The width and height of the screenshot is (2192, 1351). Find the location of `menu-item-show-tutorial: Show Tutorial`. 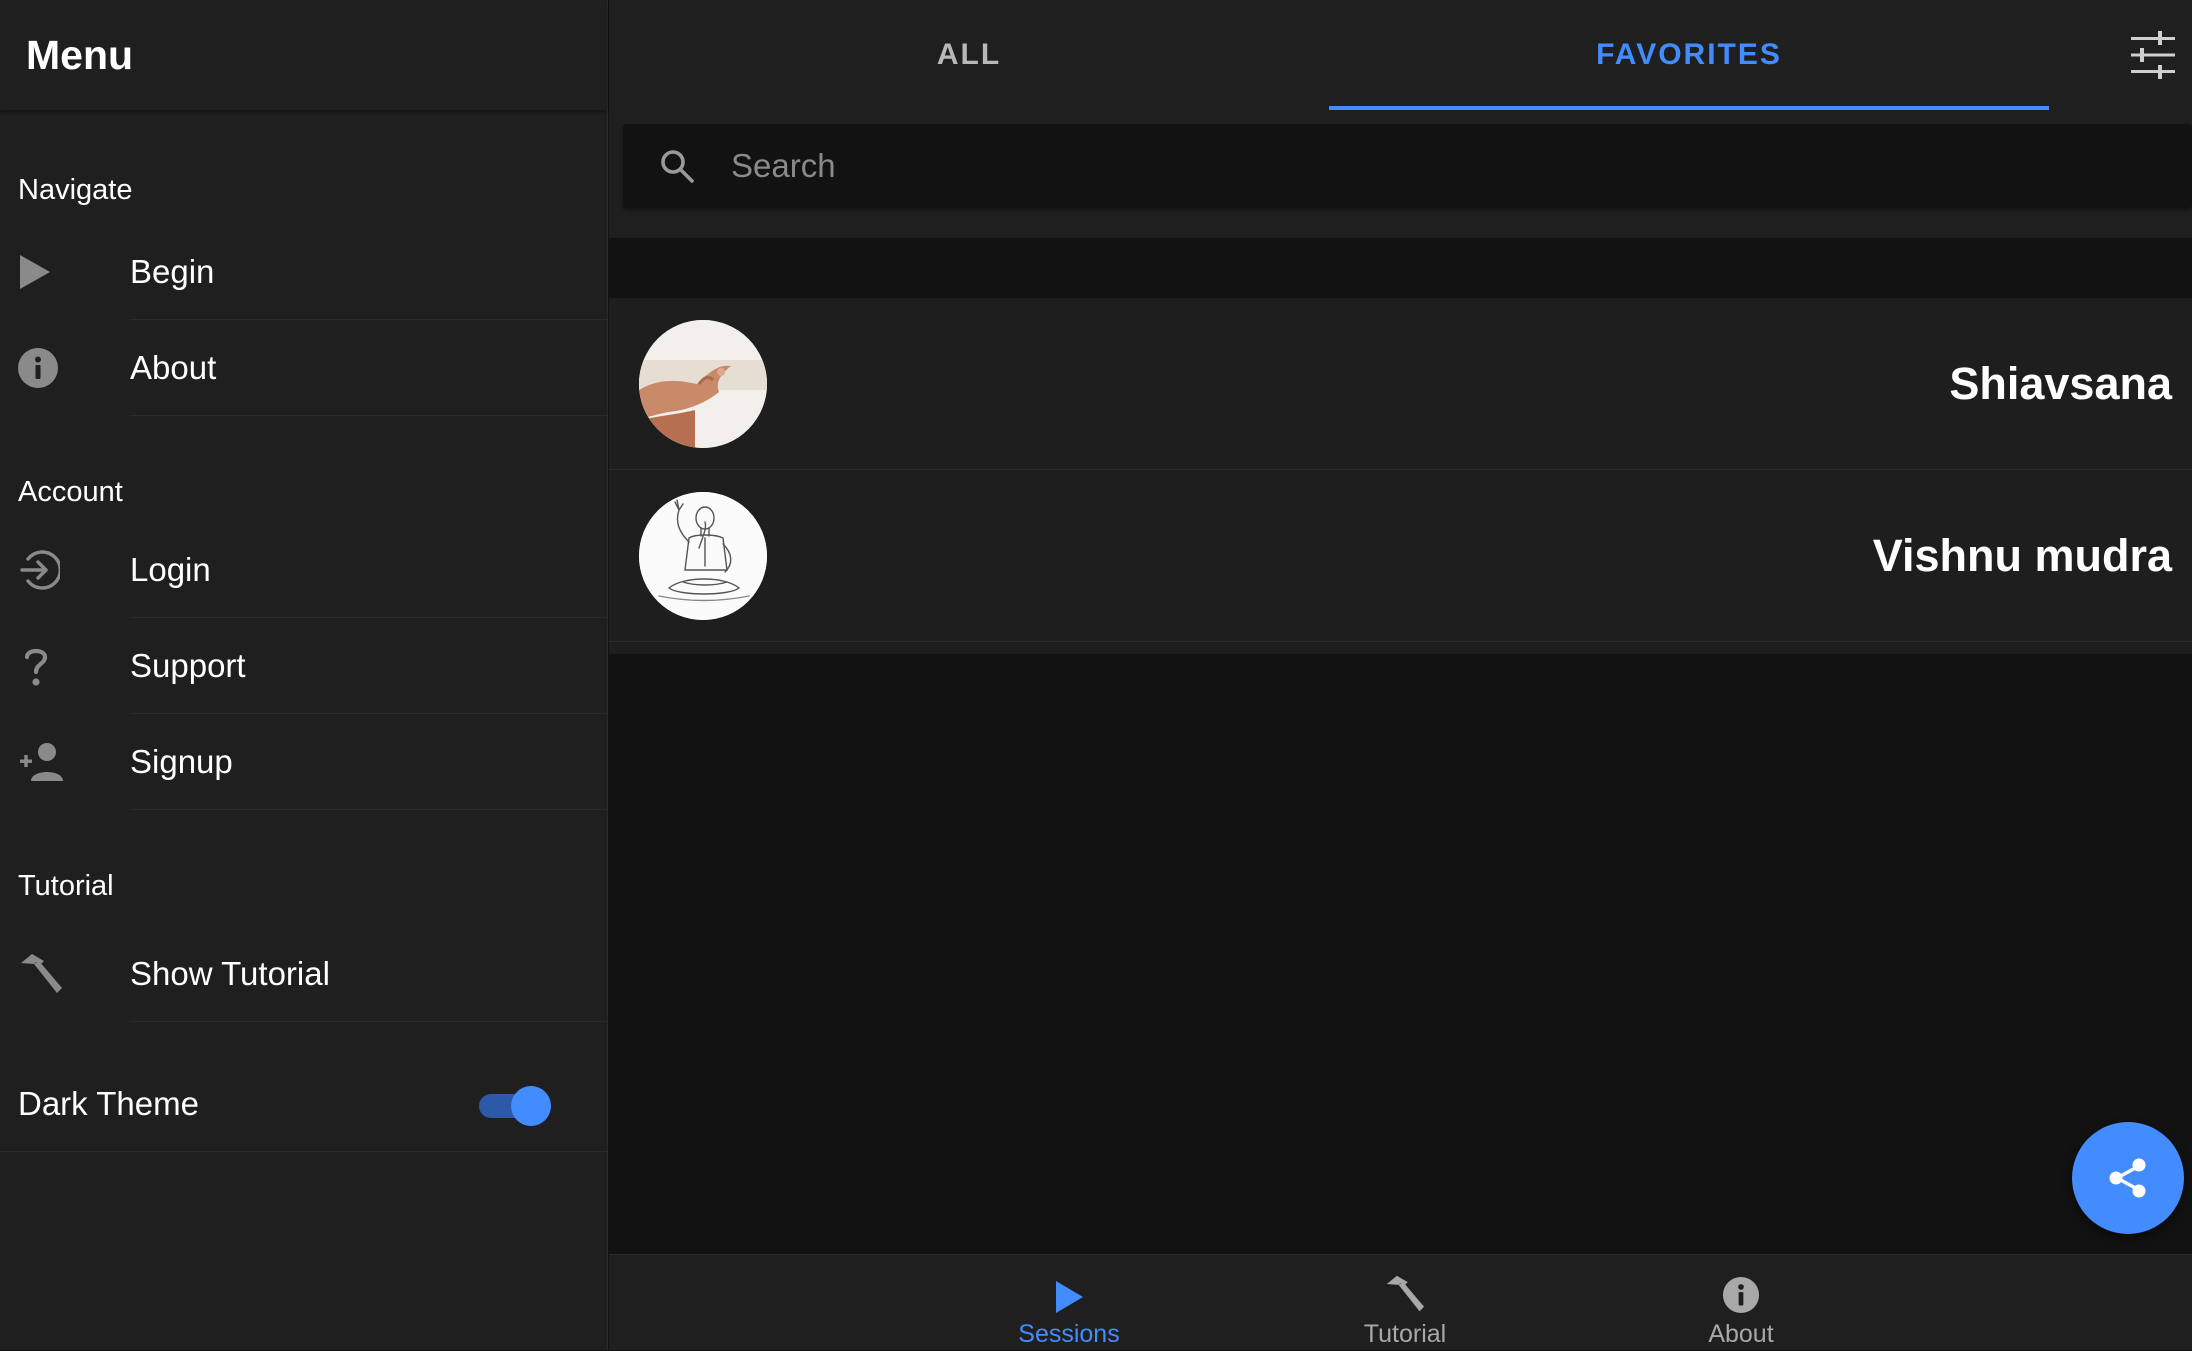

menu-item-show-tutorial: Show Tutorial is located at coordinates (303, 974).